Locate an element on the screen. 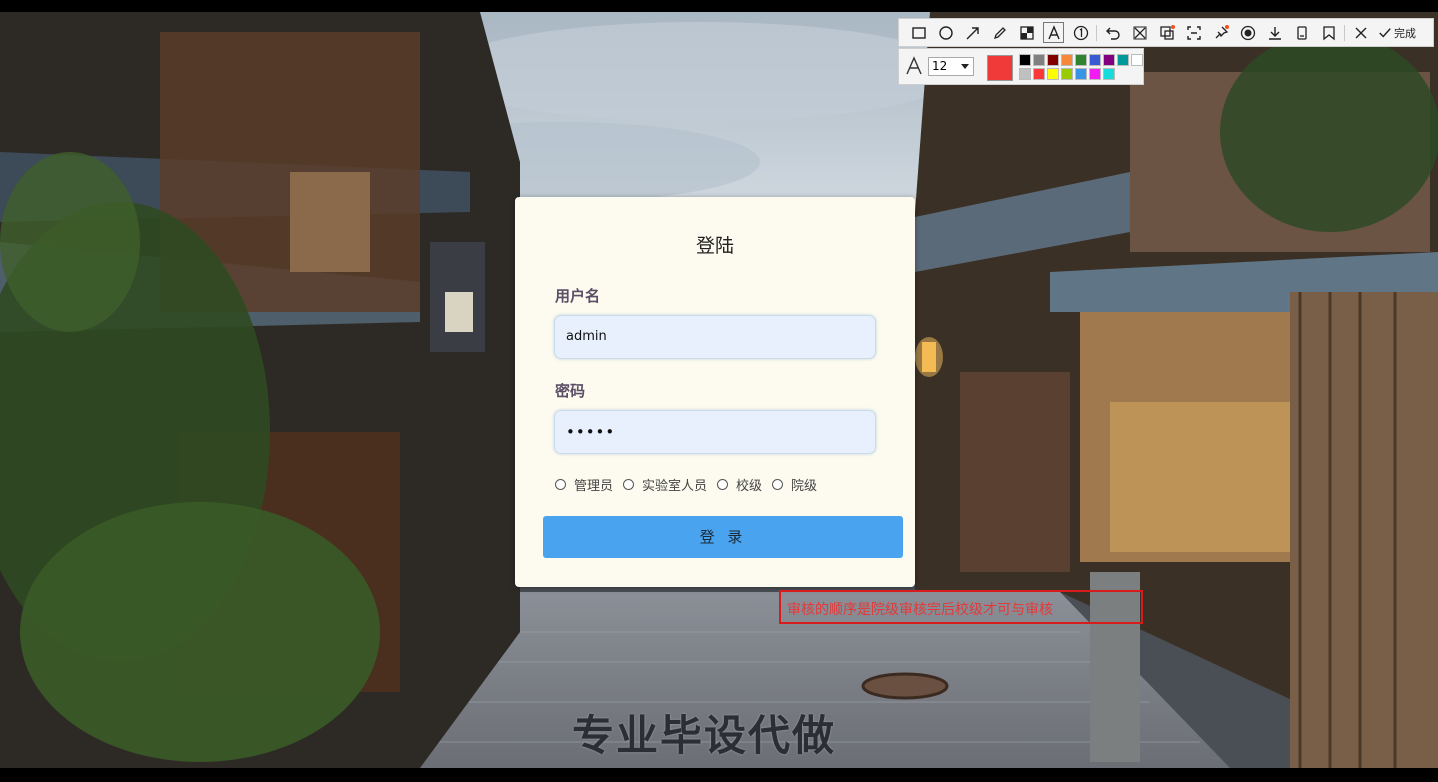 Image resolution: width=1438 pixels, height=782 pixels. password-label: 密码 is located at coordinates (570, 391).